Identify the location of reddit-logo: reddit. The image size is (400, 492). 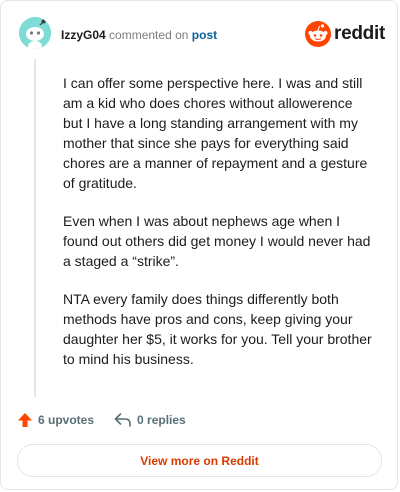
(345, 34).